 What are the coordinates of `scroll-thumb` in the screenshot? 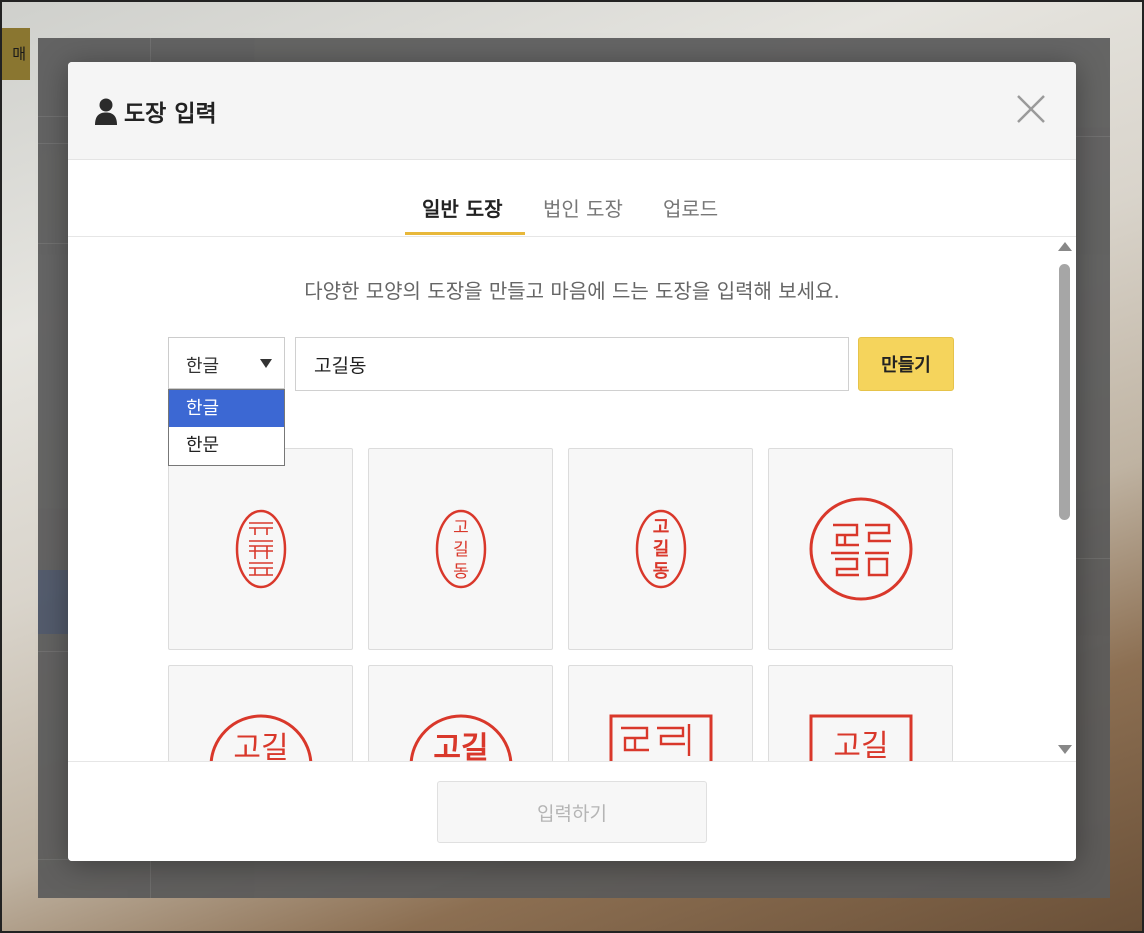 It's located at (1064, 392).